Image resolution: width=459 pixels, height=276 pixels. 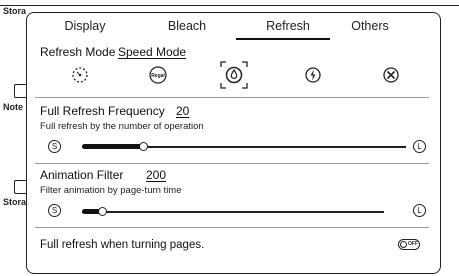 I want to click on drop-circle-icon, so click(x=234, y=75).